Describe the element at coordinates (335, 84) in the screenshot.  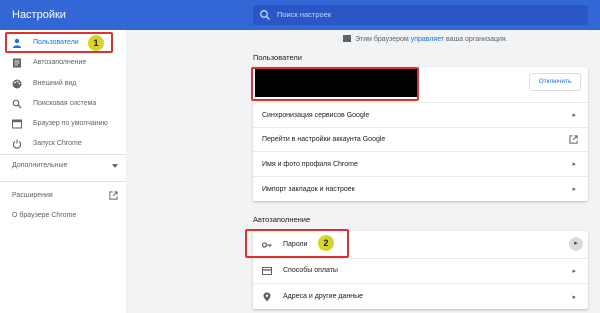
I see `highlight-box` at that location.